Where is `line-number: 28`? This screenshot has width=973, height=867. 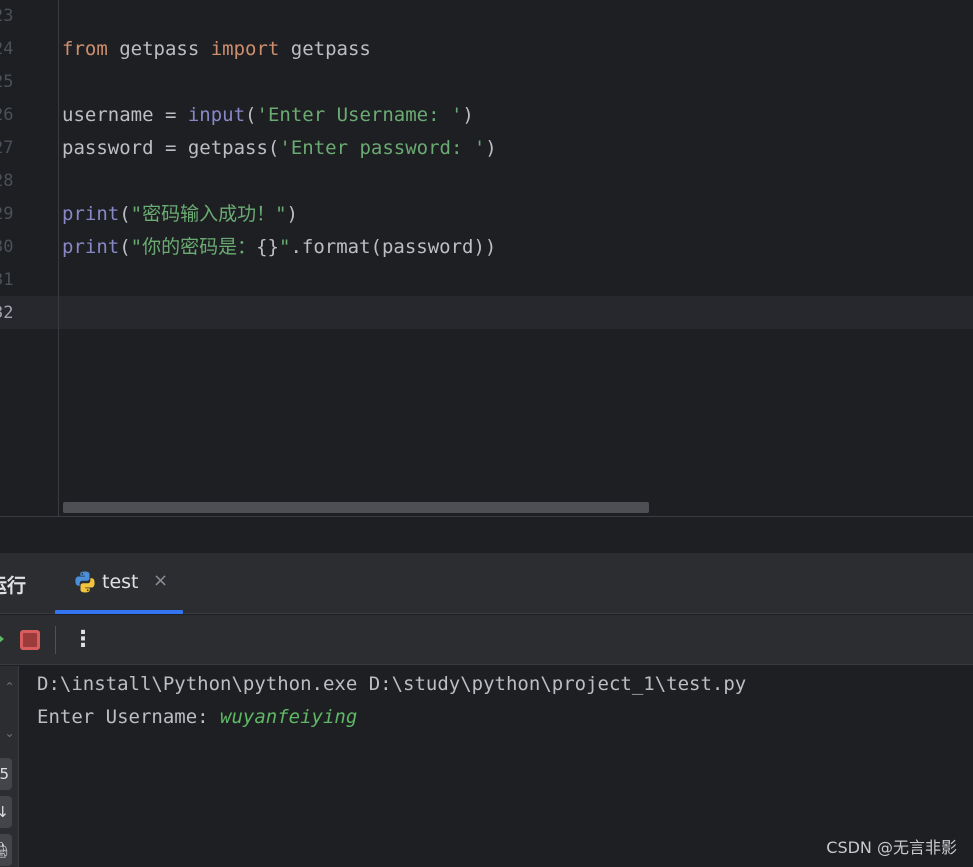 line-number: 28 is located at coordinates (6, 181).